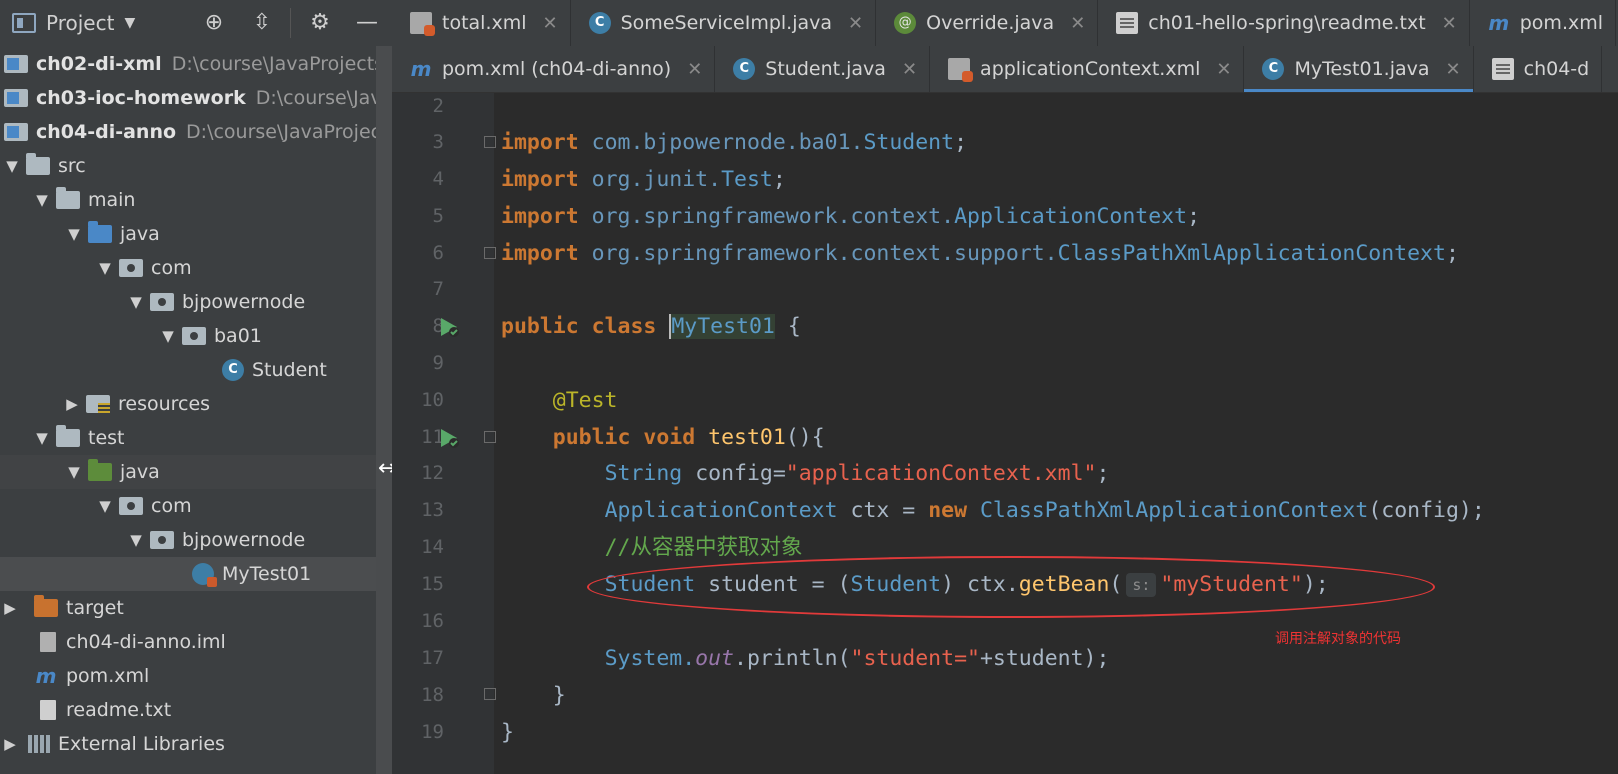 The image size is (1618, 774). I want to click on tree-item-ch03-ioc-homework: ch03-ioc-homework D:\course\JavaPr, so click(188, 98).